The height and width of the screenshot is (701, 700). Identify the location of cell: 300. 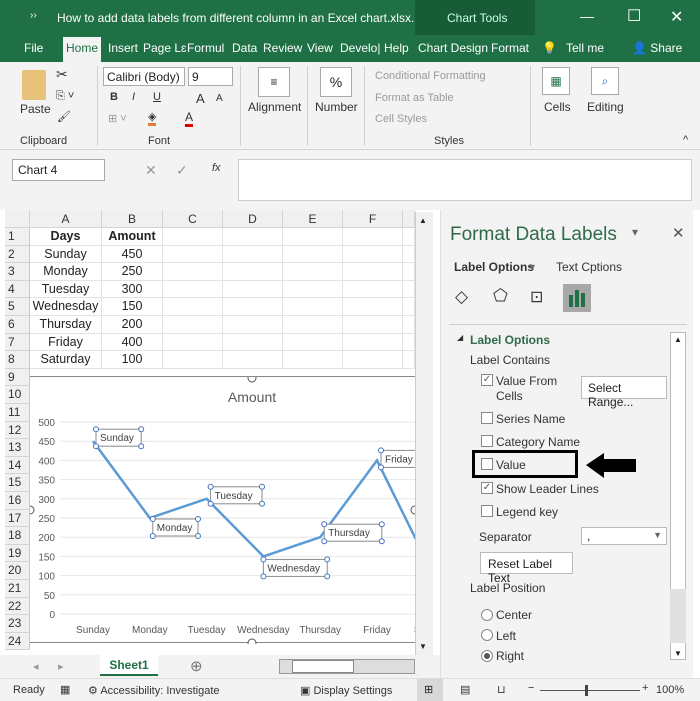
(132, 289).